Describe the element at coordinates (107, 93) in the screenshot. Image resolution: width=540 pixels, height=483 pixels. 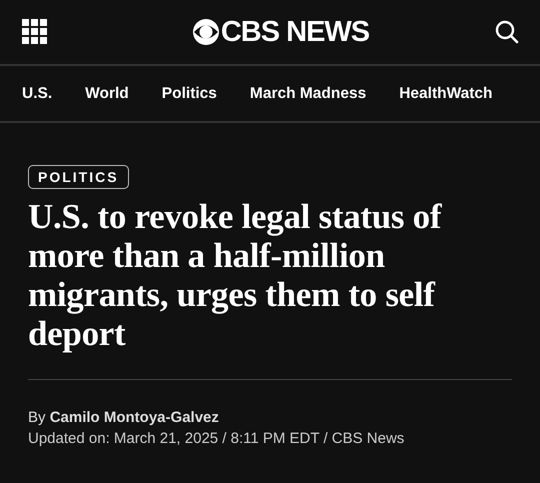
I see `nav-link: World` at that location.